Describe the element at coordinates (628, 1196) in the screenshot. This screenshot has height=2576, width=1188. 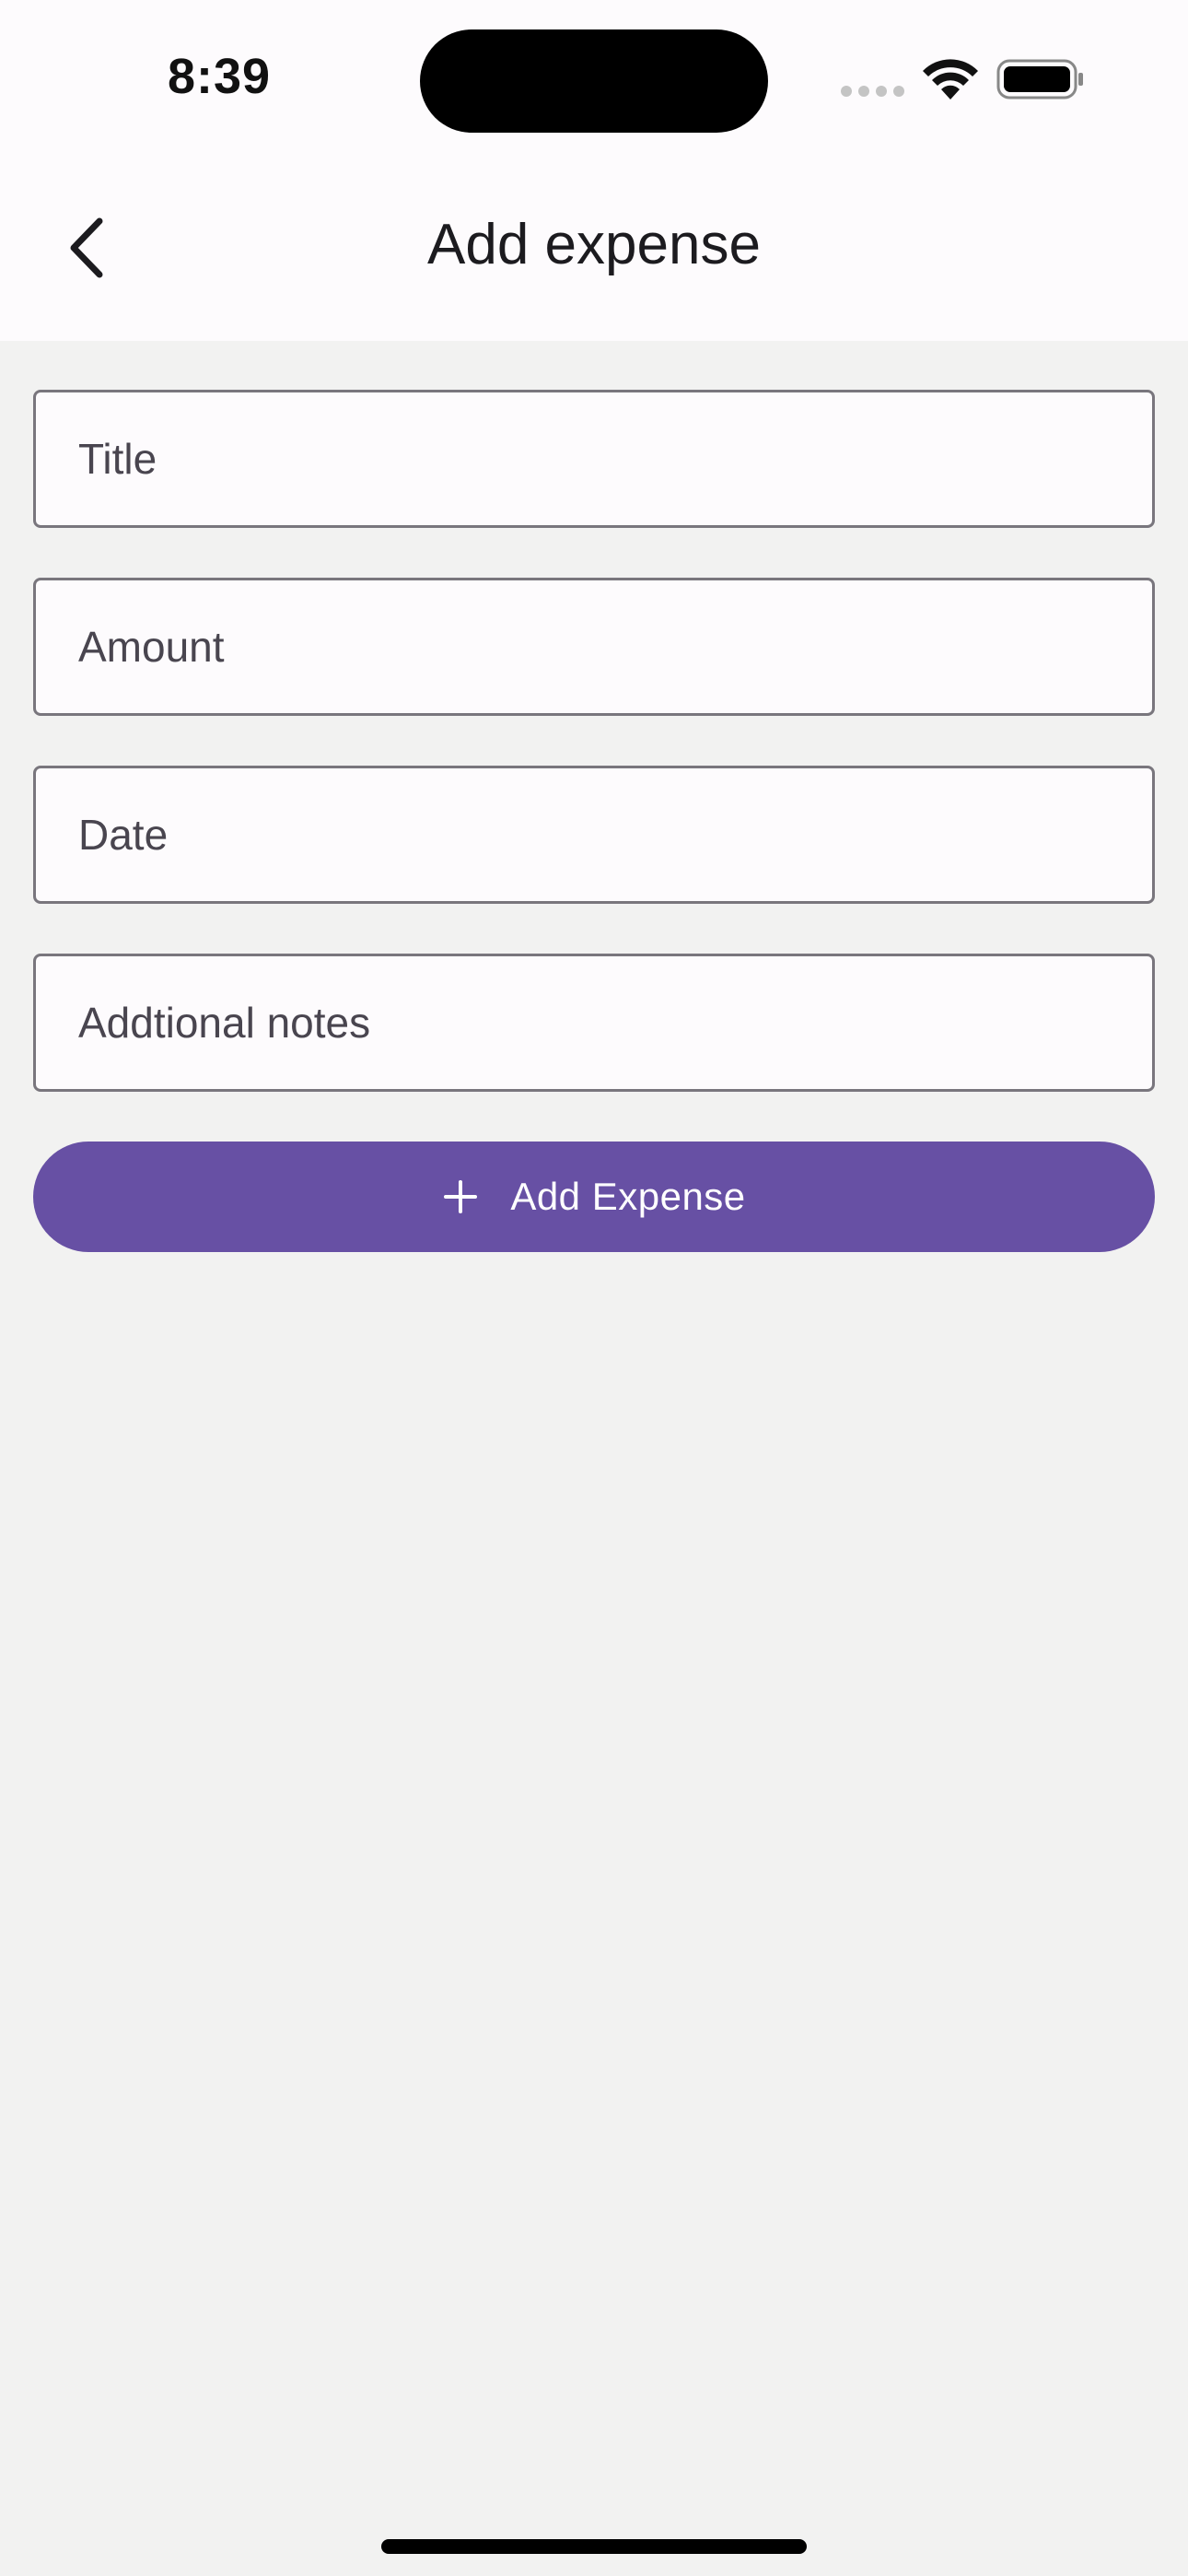
I see `add-expense-label: Add Expense` at that location.